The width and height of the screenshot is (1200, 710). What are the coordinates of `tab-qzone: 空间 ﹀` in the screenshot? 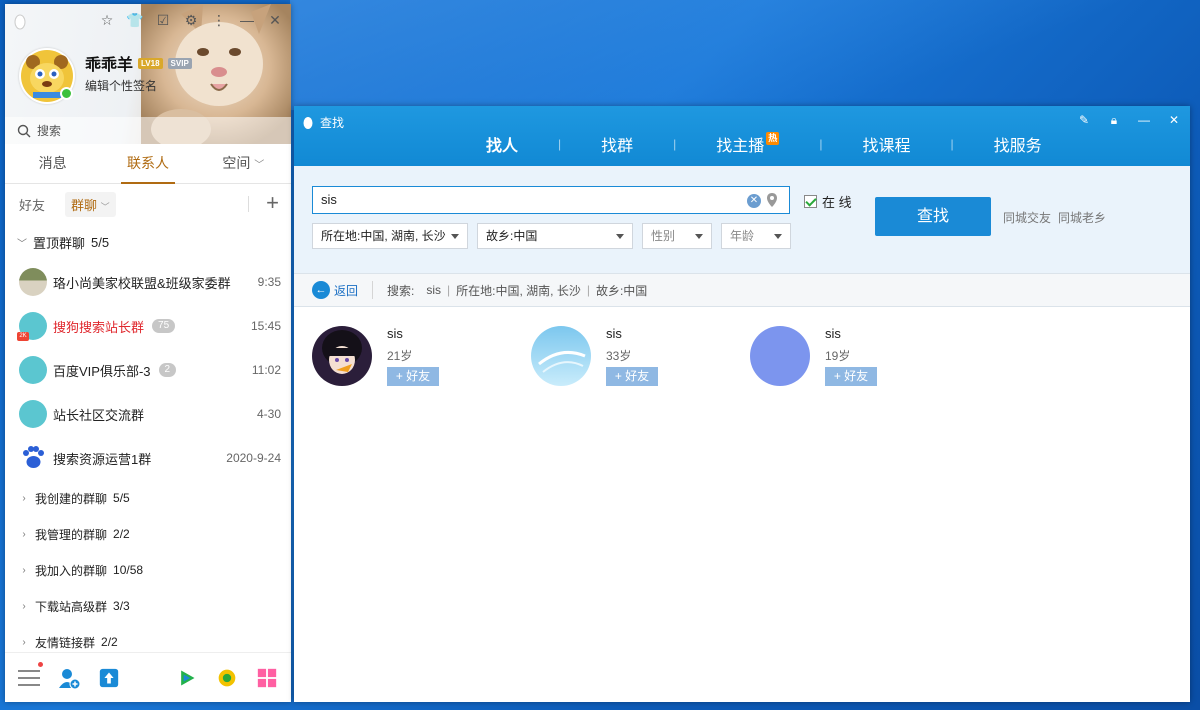 It's located at (243, 163).